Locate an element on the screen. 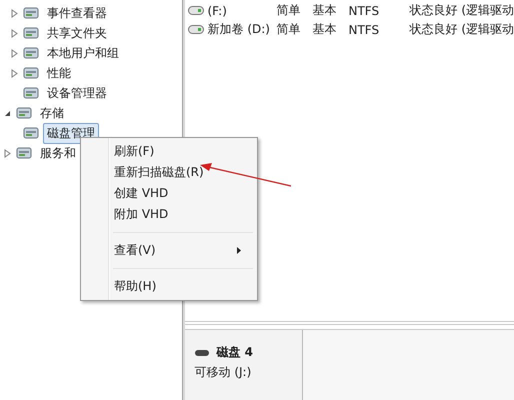 The width and height of the screenshot is (514, 400). volume-name: (F:) is located at coordinates (217, 11).